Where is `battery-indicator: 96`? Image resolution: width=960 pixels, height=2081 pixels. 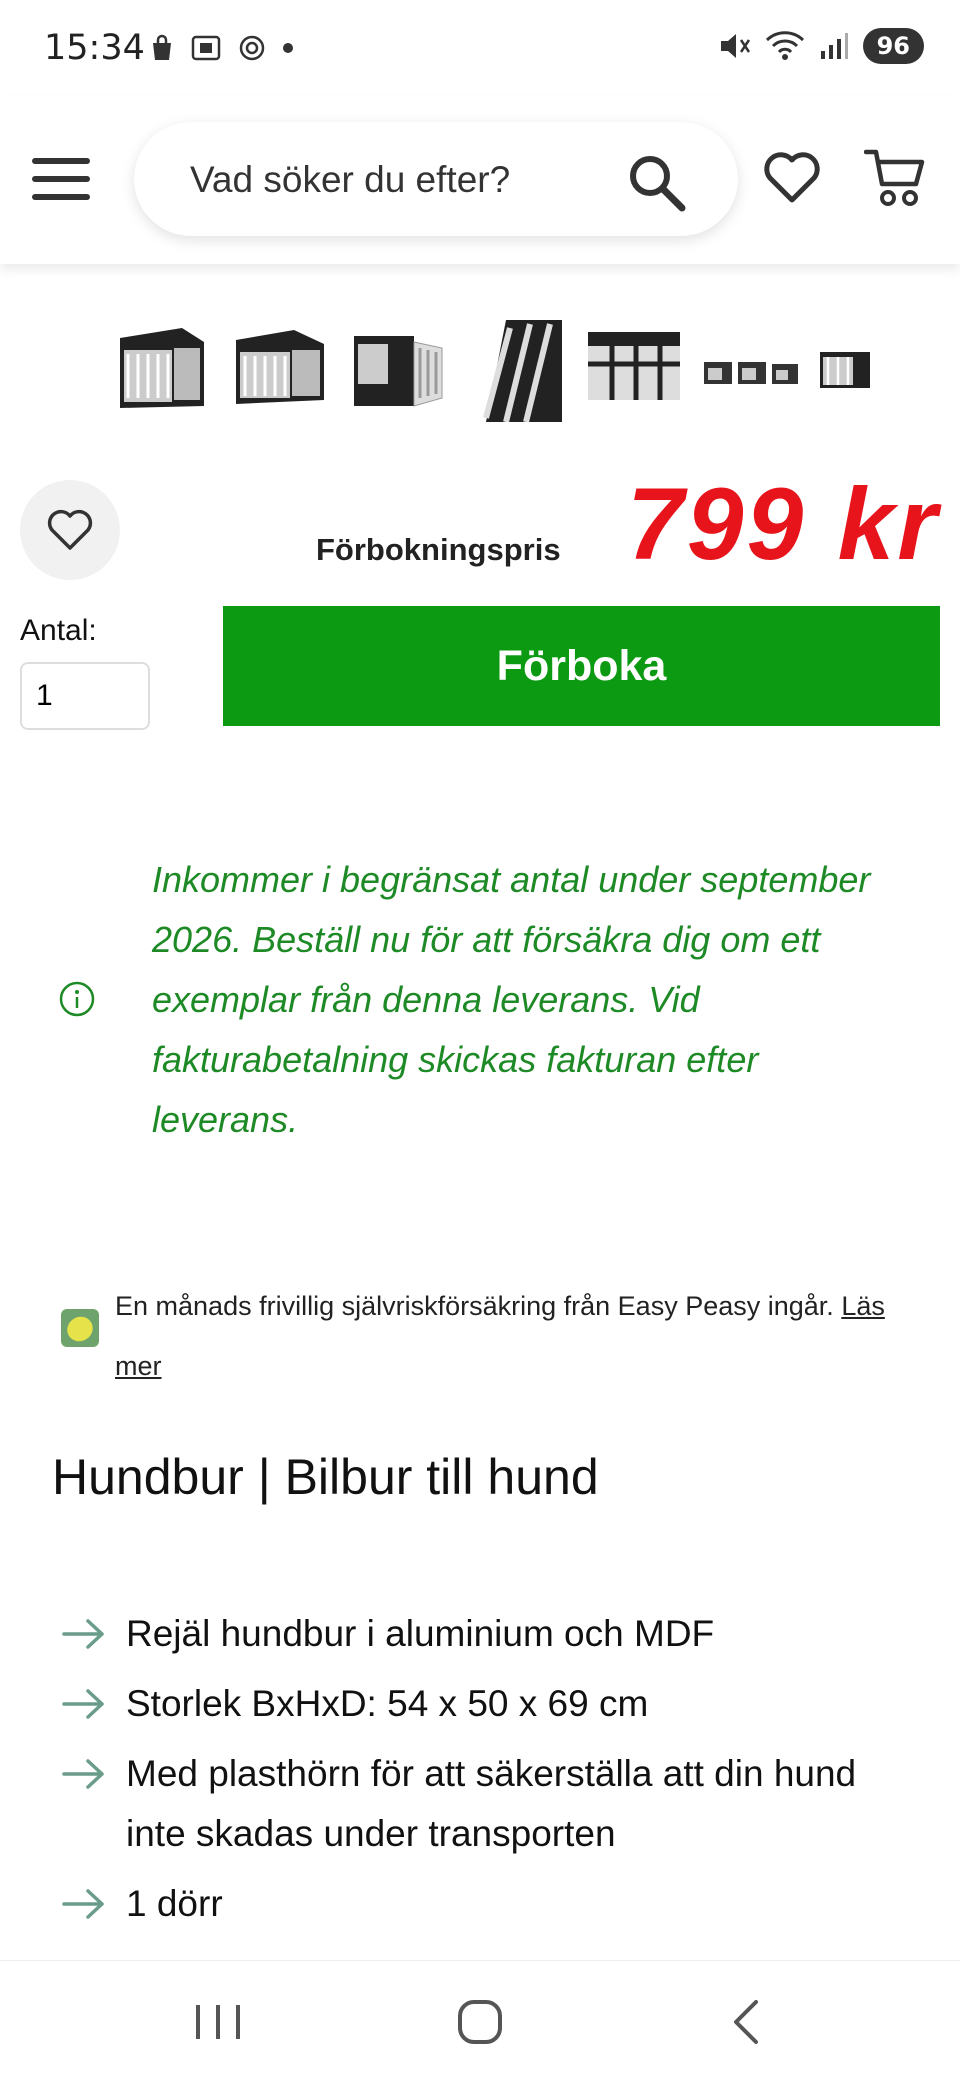
battery-indicator: 96 is located at coordinates (893, 46).